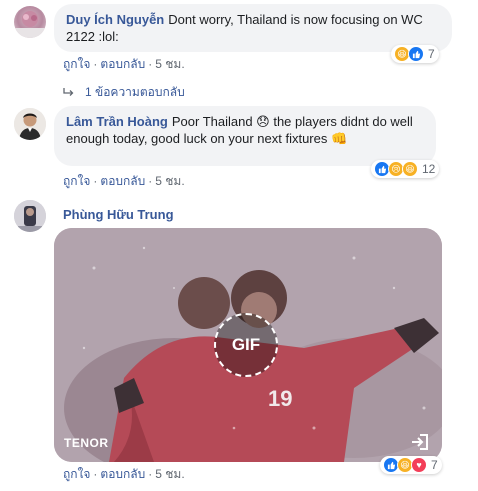 The height and width of the screenshot is (491, 478). What do you see at coordinates (280, 398) in the screenshot?
I see `jersey-number: 19` at bounding box center [280, 398].